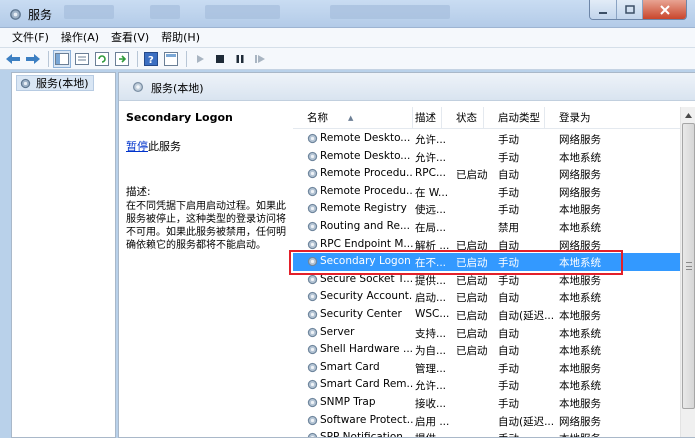  What do you see at coordinates (260, 59) in the screenshot?
I see `restart-service-button` at bounding box center [260, 59].